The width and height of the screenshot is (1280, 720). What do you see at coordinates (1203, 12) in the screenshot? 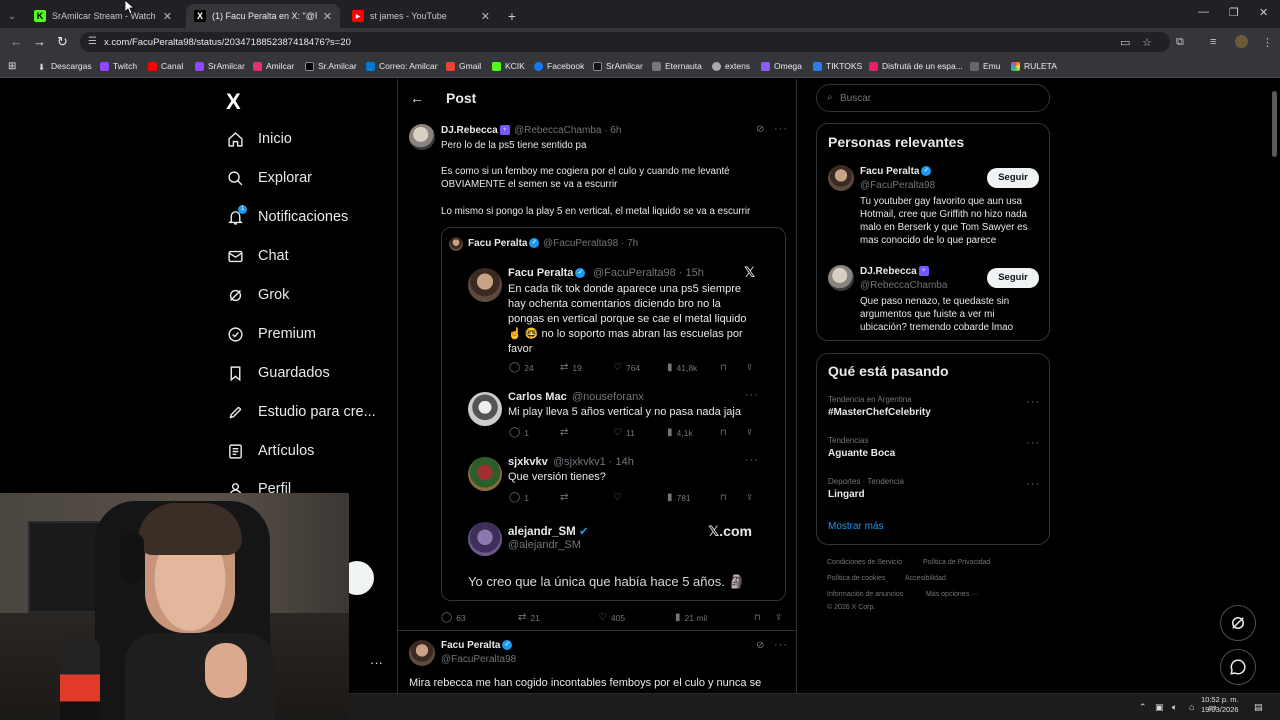
I see `minimize-icon: —` at bounding box center [1203, 12].